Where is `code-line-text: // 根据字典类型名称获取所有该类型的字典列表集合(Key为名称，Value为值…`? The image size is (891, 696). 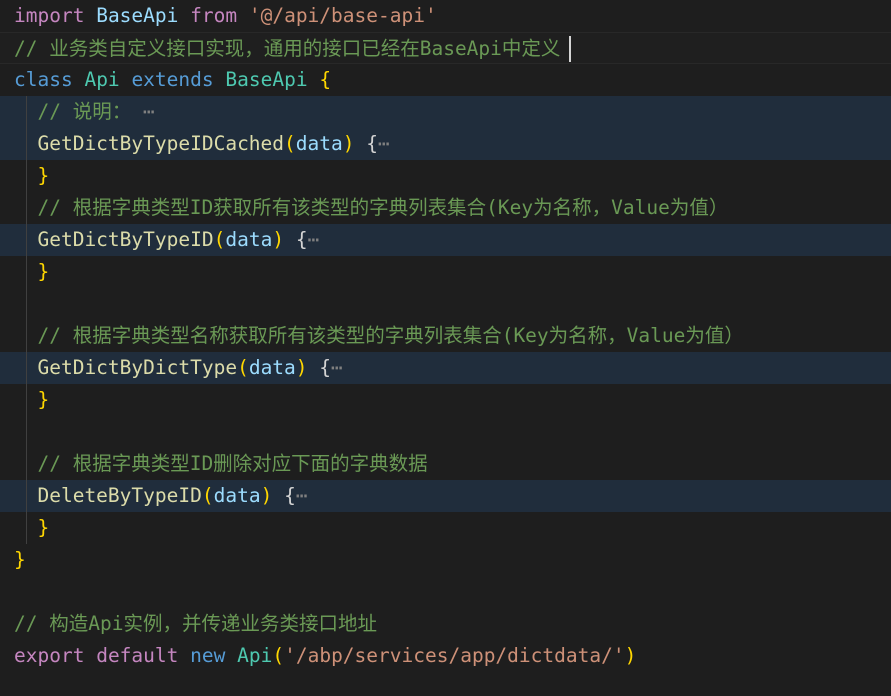 code-line-text: // 根据字典类型名称获取所有该类型的字典列表集合(Key为名称，Value为值… is located at coordinates (379, 336).